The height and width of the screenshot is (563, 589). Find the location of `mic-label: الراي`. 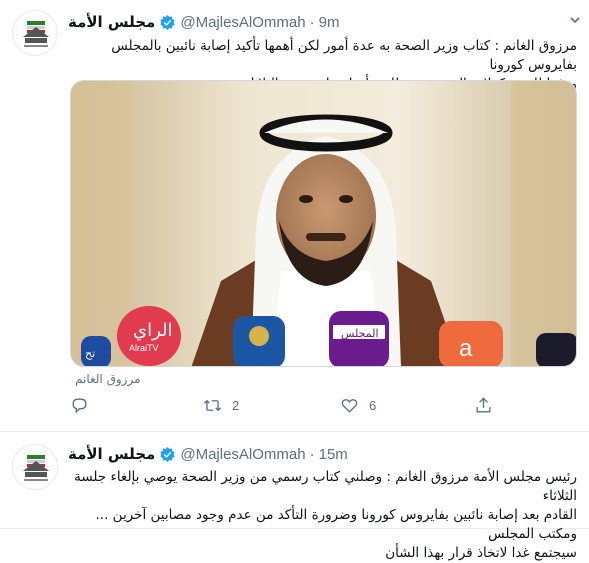

mic-label: الراي is located at coordinates (153, 330).